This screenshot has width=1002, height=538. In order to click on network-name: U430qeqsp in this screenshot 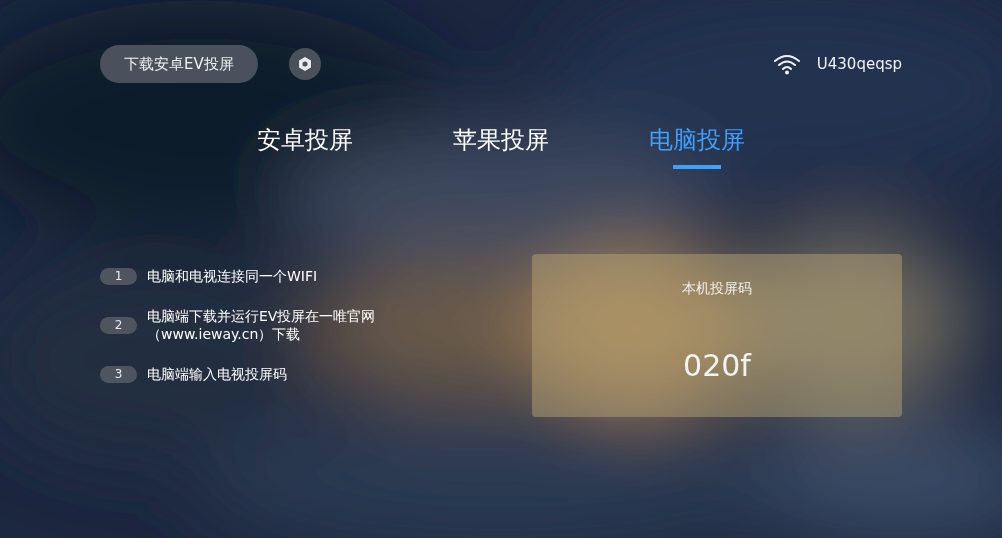, I will do `click(859, 64)`.